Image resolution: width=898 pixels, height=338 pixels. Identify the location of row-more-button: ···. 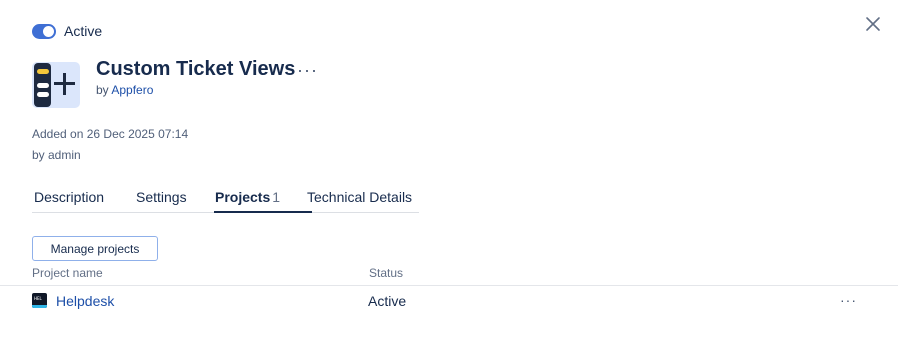
(848, 300).